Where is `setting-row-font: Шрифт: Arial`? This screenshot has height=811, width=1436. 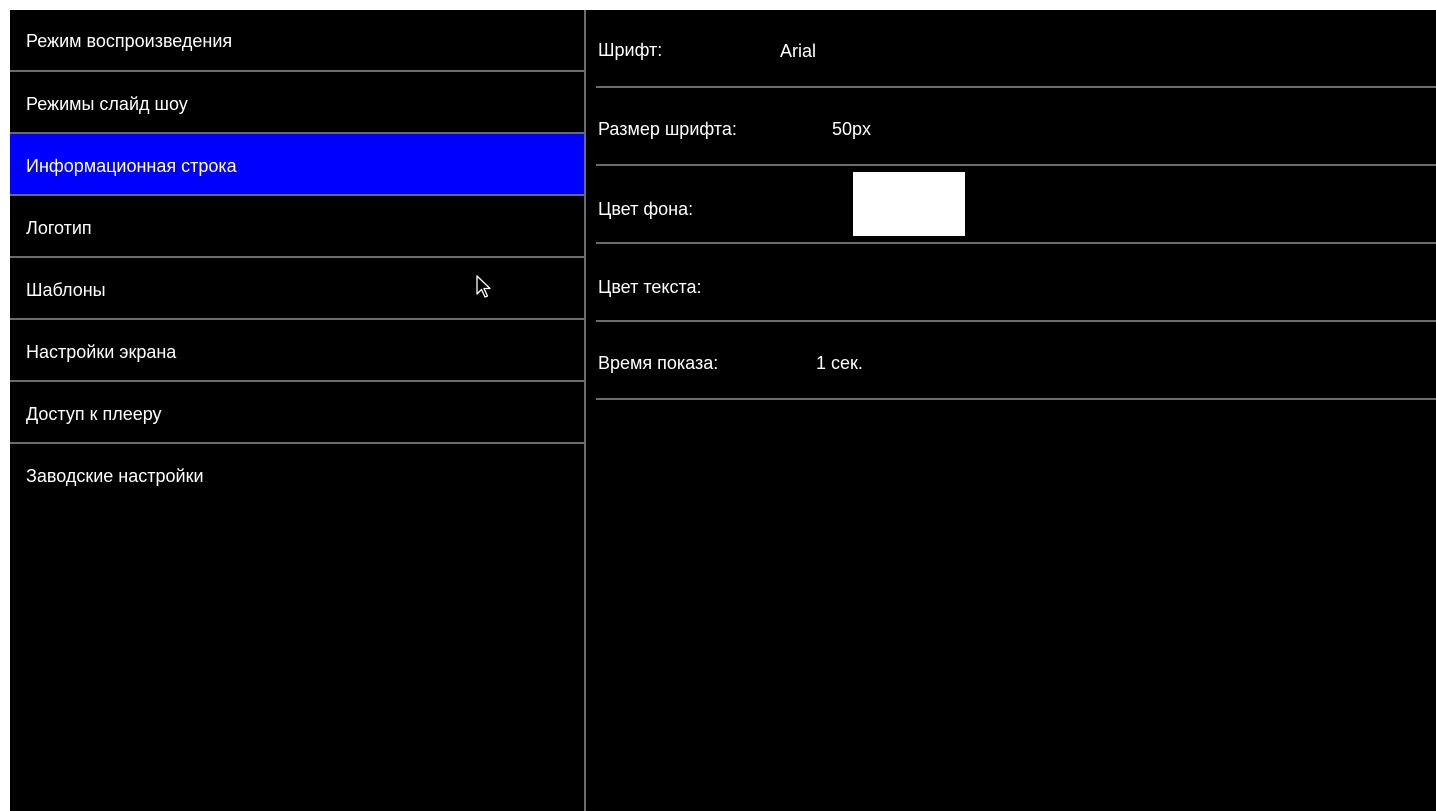 setting-row-font: Шрифт: Arial is located at coordinates (1016, 49).